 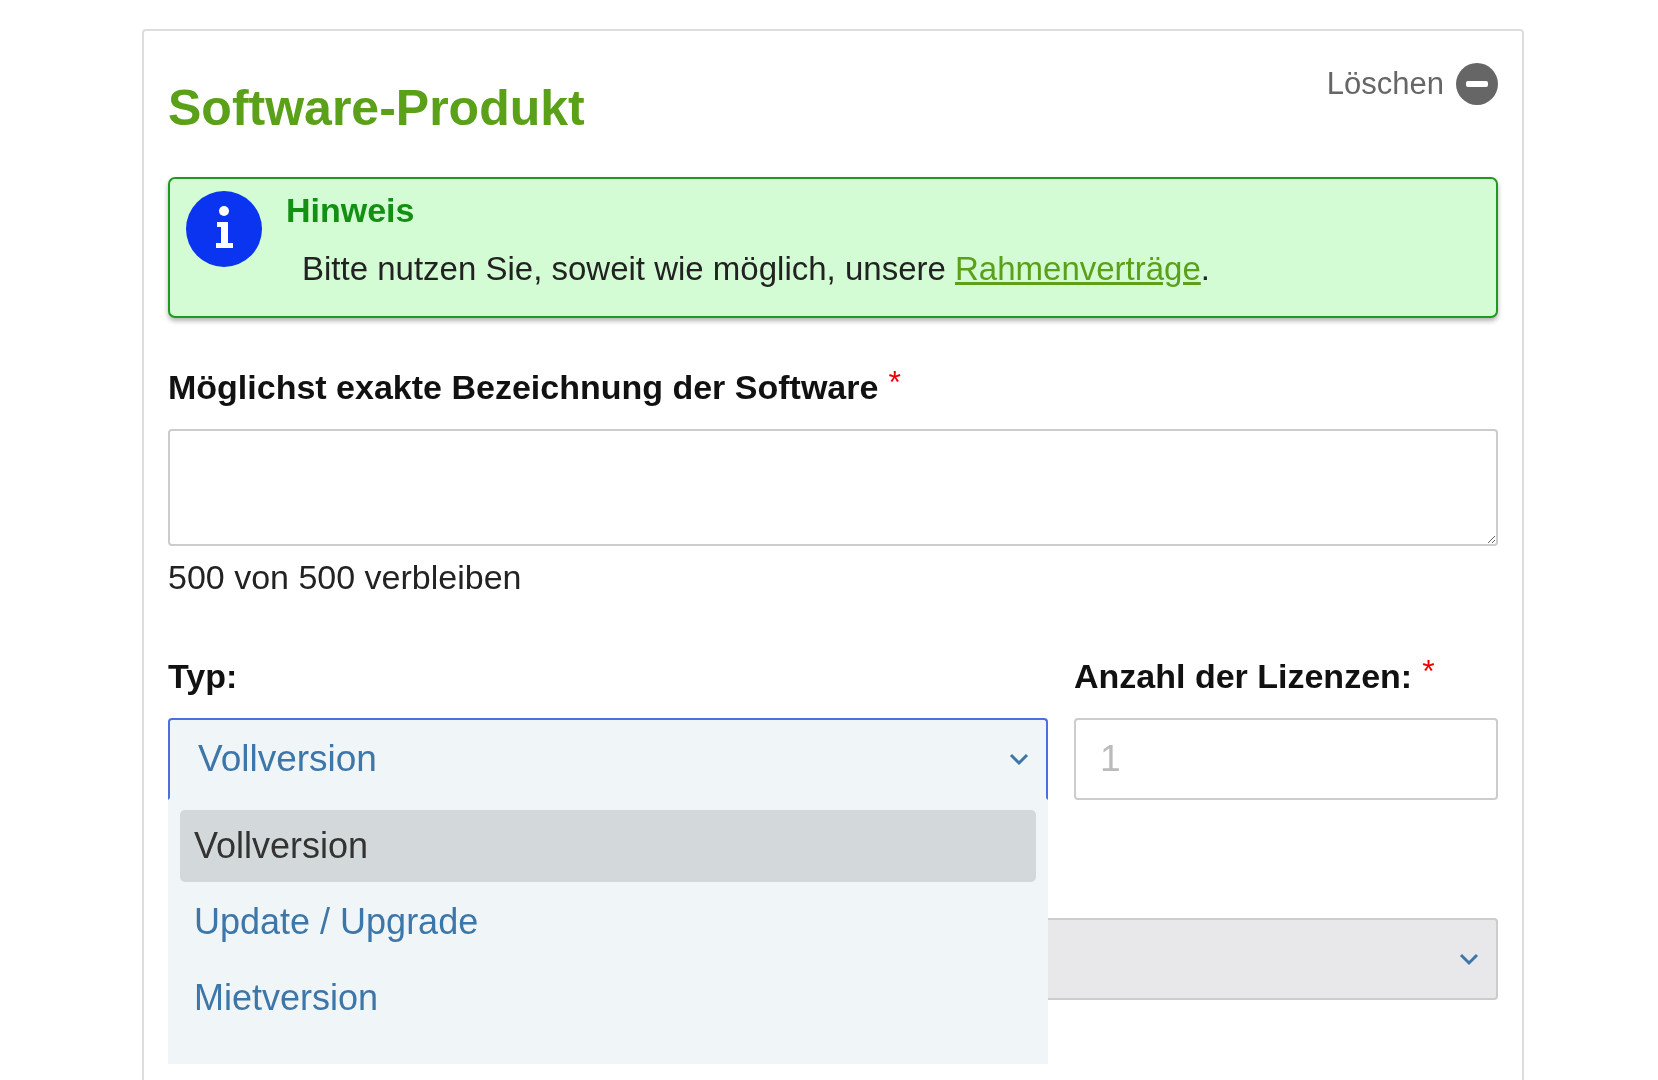 What do you see at coordinates (224, 229) in the screenshot?
I see `info-icon` at bounding box center [224, 229].